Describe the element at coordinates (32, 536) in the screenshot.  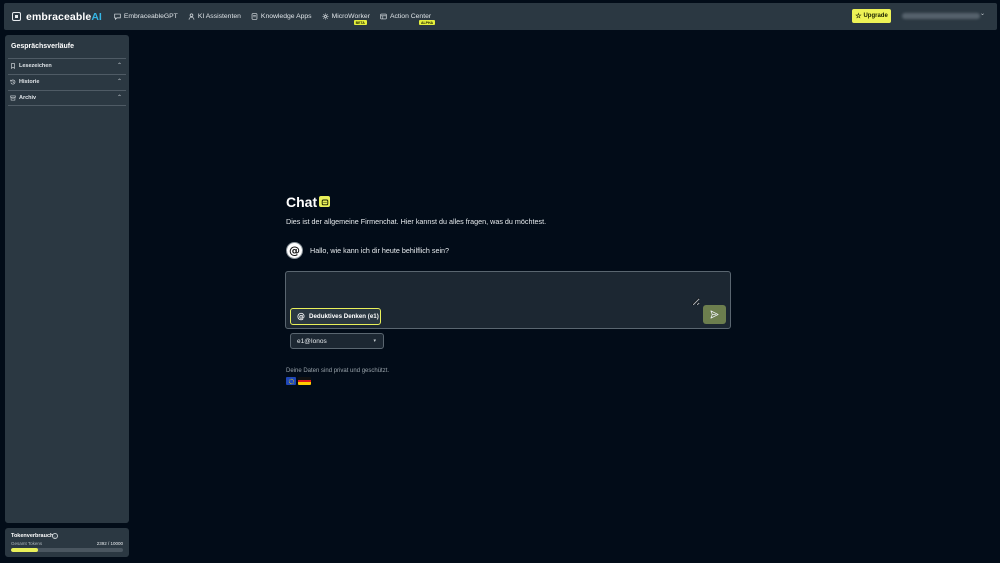
I see `tokens-title: Tokenverbrauch` at that location.